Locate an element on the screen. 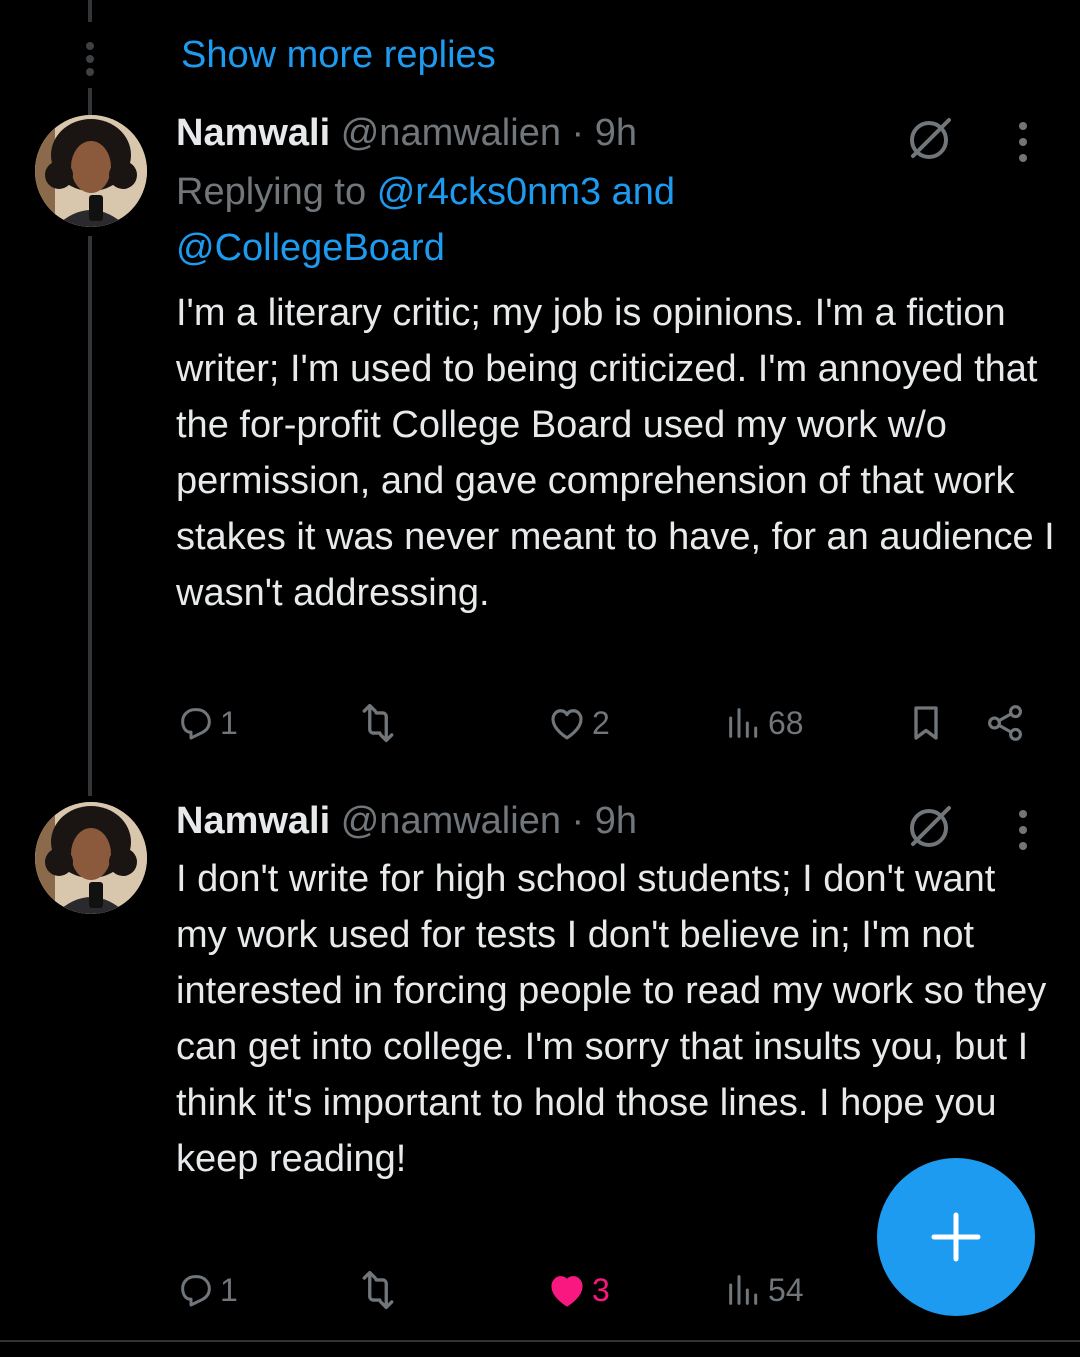 This screenshot has width=1080, height=1357. bookmark-icon is located at coordinates (926, 723).